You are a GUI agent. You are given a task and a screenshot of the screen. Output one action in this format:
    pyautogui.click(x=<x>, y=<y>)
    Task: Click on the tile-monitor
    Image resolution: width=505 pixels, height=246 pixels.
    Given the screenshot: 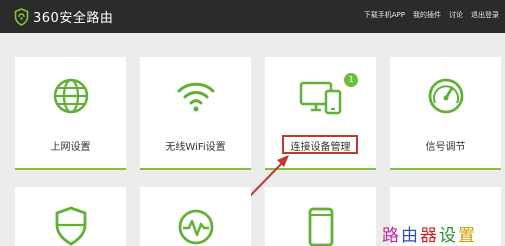 What is the action you would take?
    pyautogui.click(x=195, y=216)
    